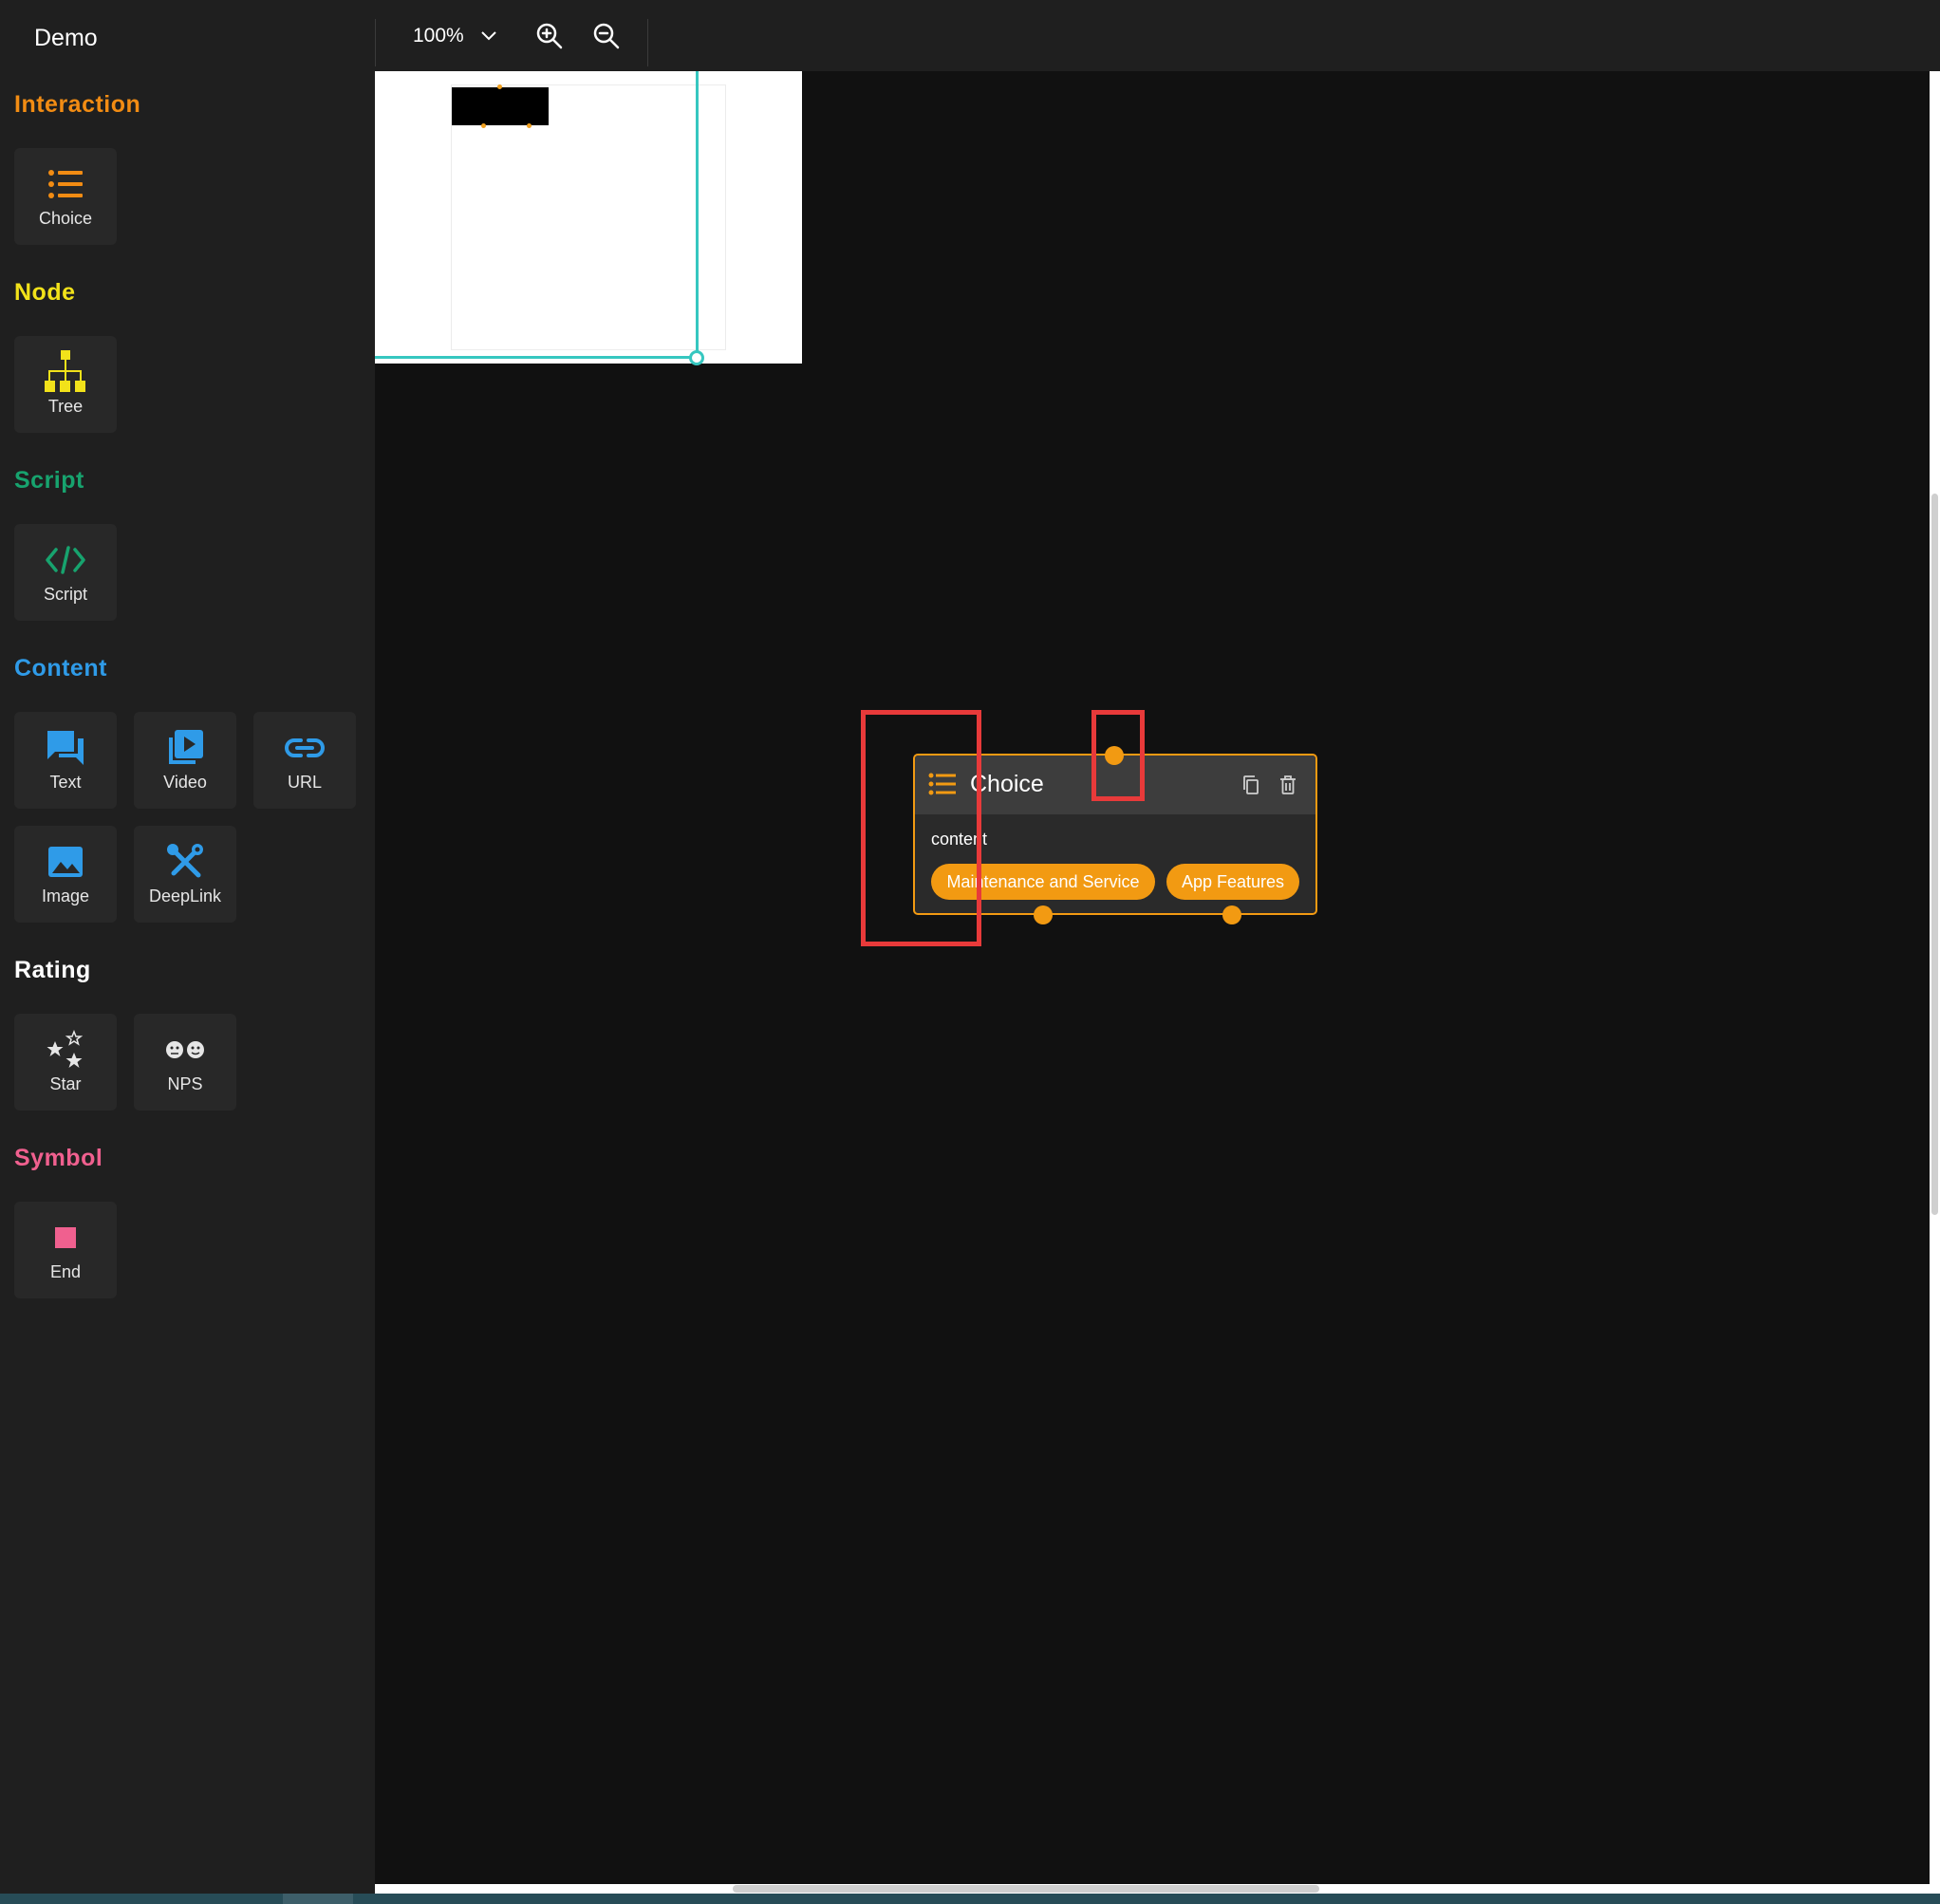 The image size is (1940, 1904). I want to click on vertical-scroll-thumb, so click(1934, 855).